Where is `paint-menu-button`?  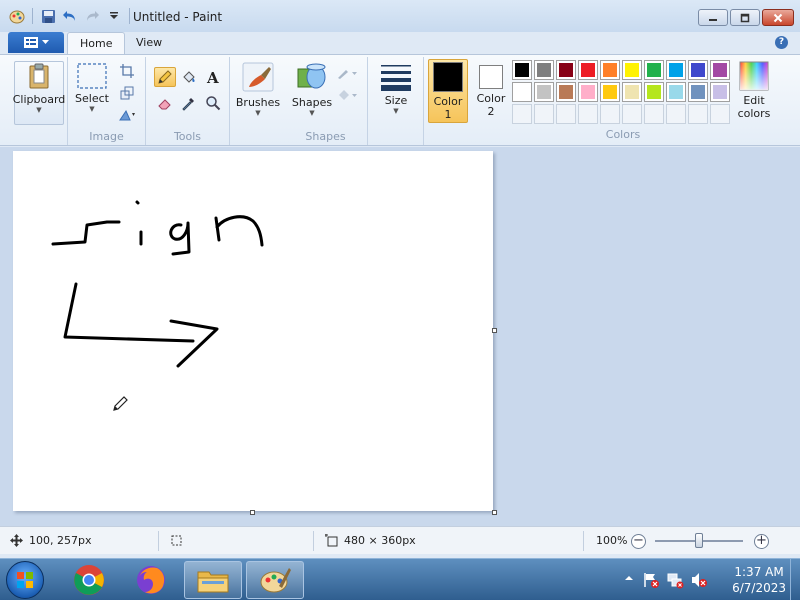 paint-menu-button is located at coordinates (36, 42).